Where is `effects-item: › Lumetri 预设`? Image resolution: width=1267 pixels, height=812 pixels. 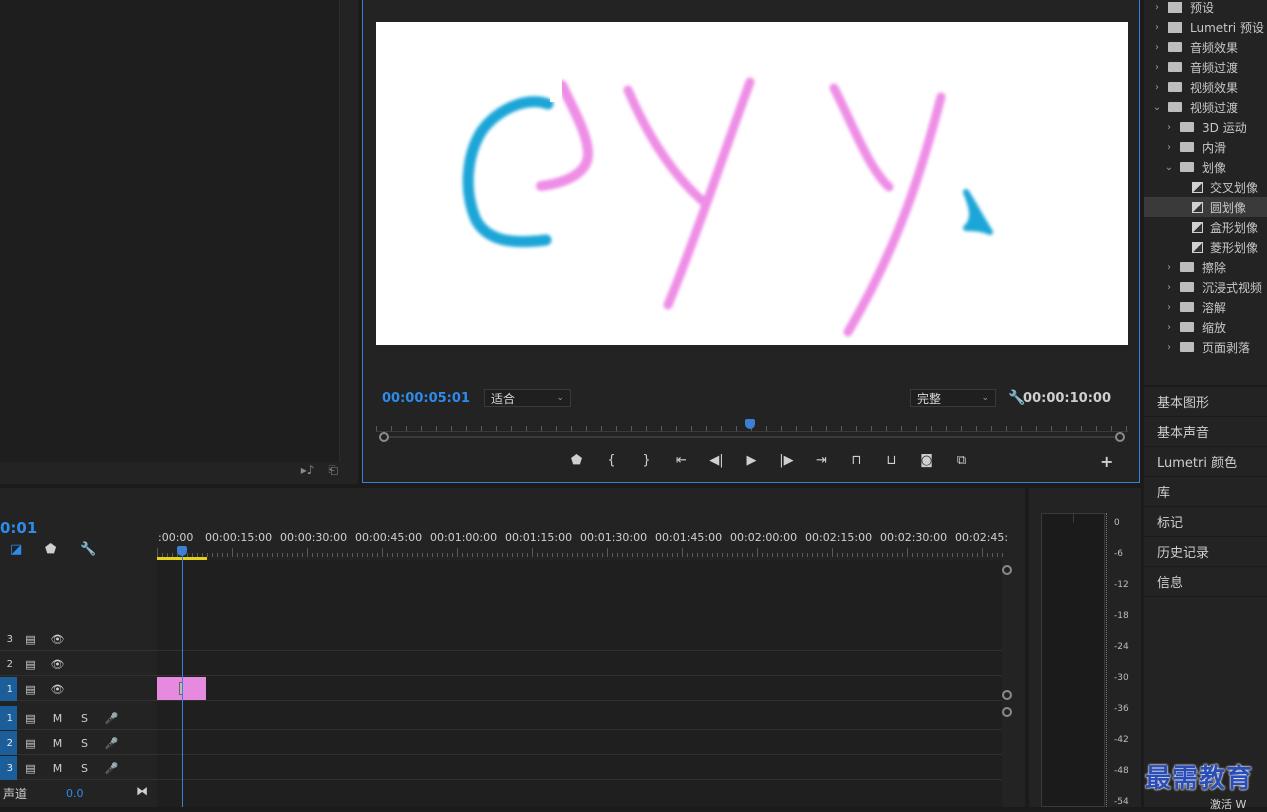
effects-item: › Lumetri 预设 is located at coordinates (1205, 27).